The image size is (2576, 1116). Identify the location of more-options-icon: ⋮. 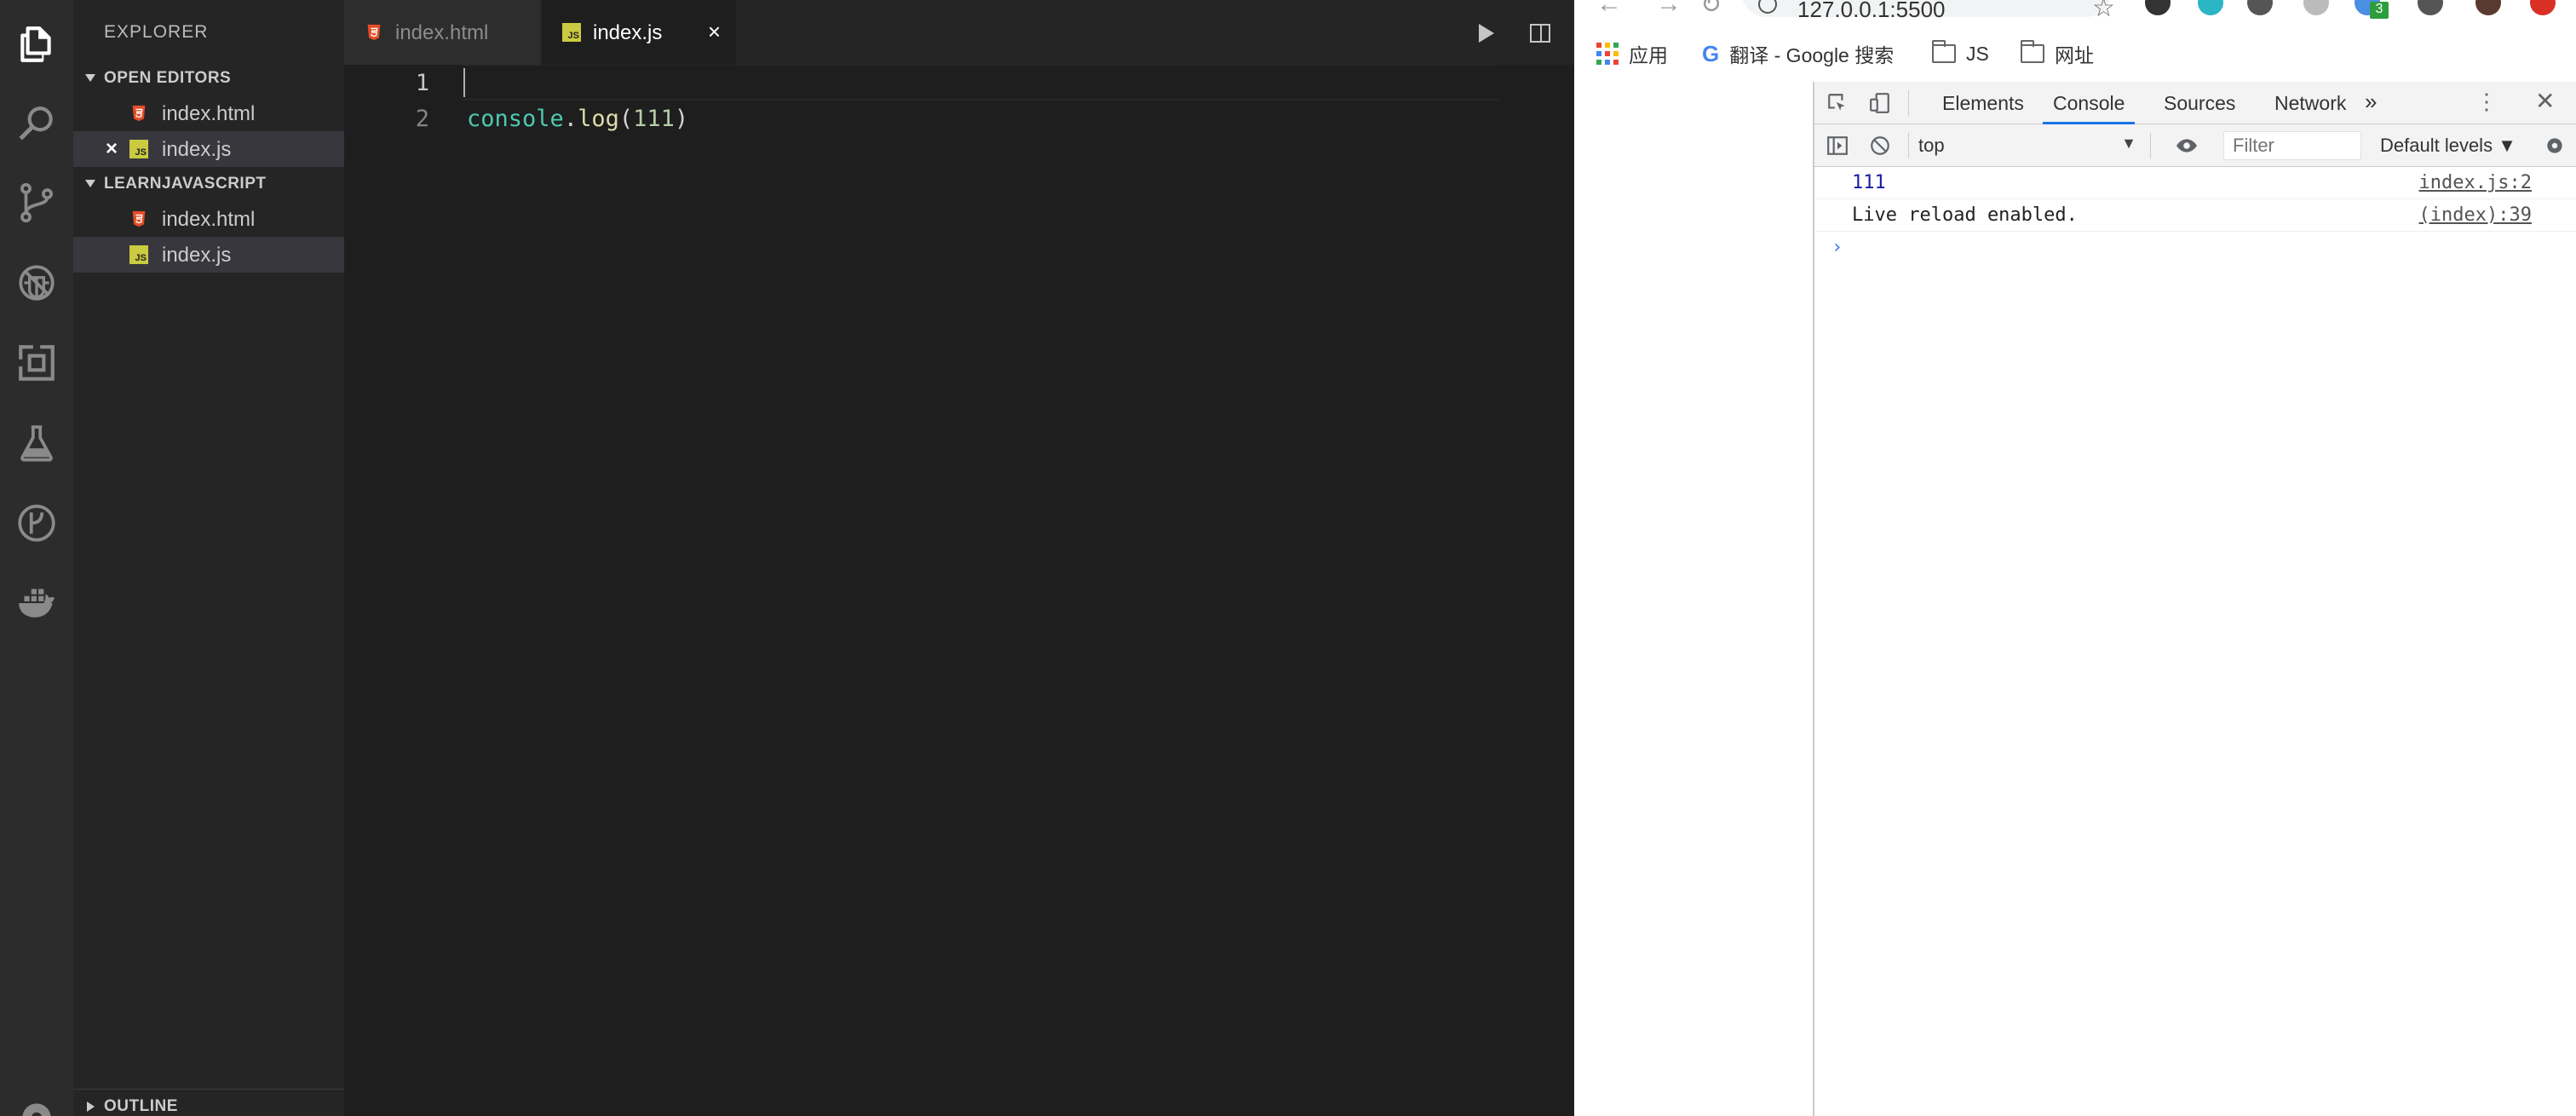
(2487, 102).